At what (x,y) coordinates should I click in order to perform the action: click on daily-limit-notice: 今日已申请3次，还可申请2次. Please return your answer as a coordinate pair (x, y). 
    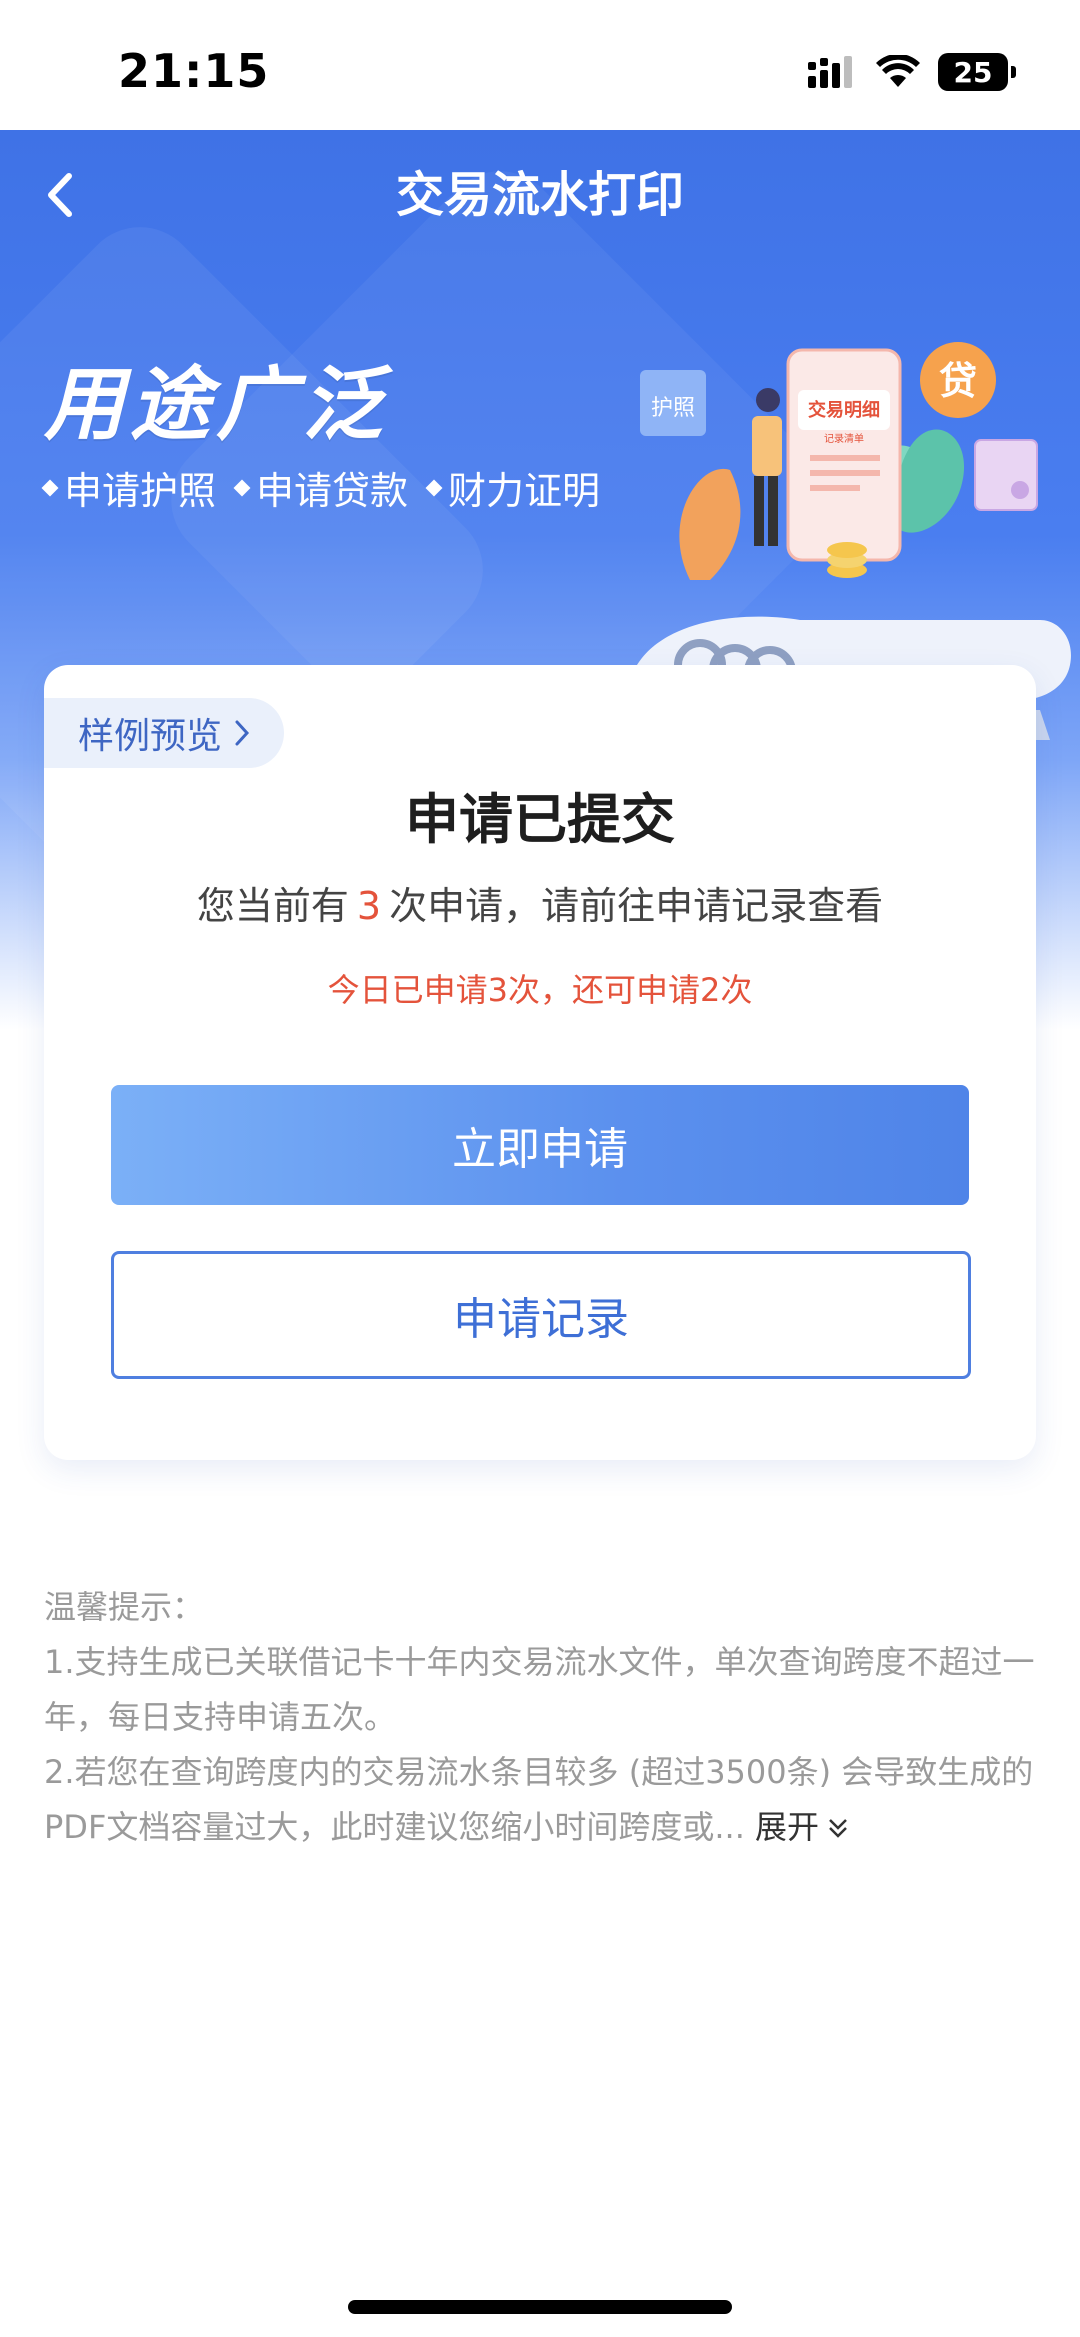
    Looking at the image, I should click on (540, 990).